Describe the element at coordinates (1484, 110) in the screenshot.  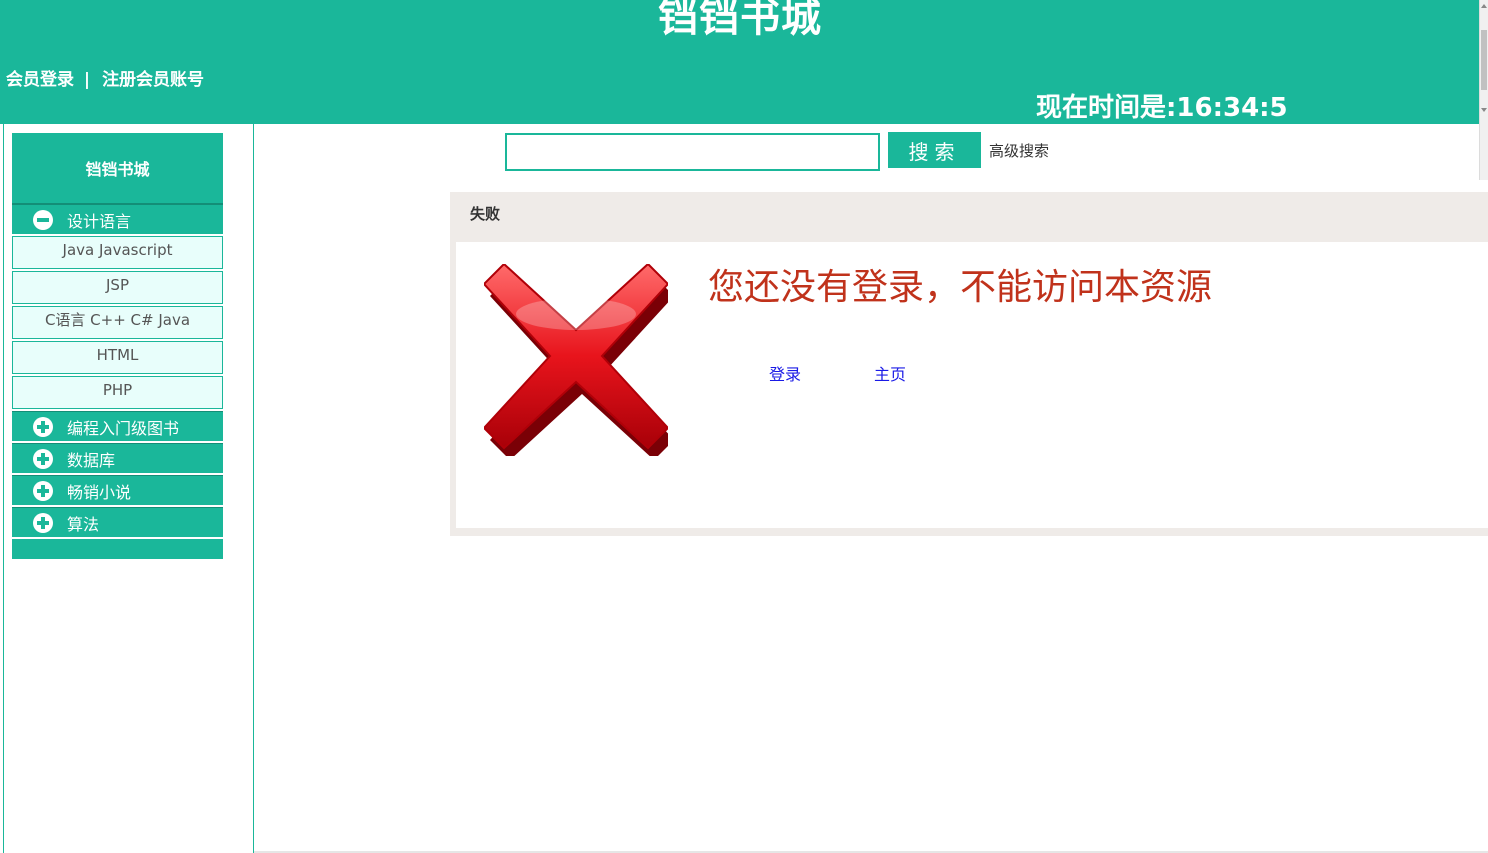
I see `scroll-down-arrow-icon` at that location.